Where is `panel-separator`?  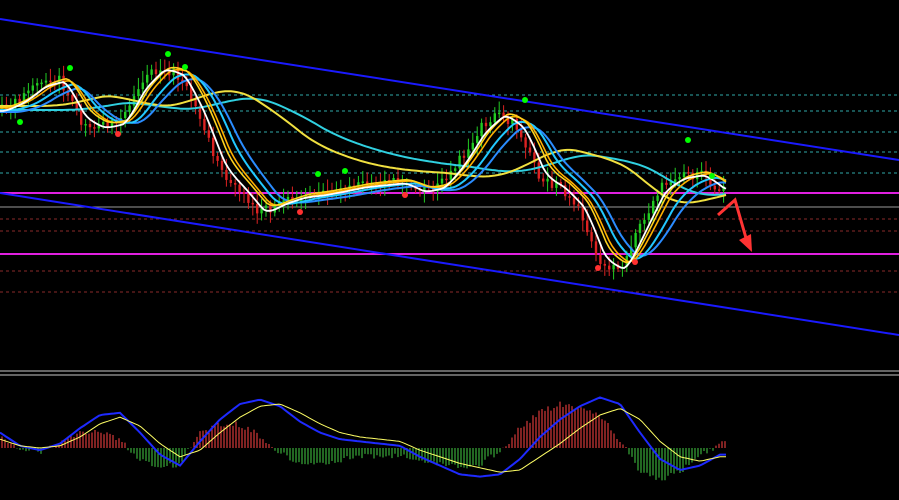
panel-separator is located at coordinates (449, 373).